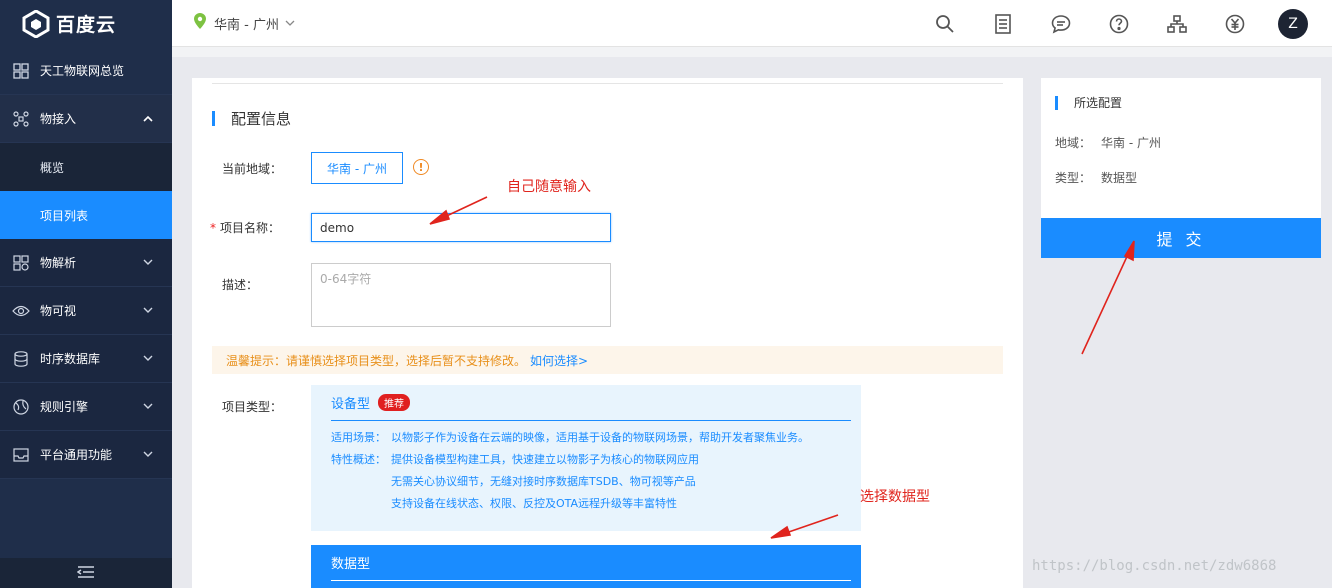 The width and height of the screenshot is (1332, 588). Describe the element at coordinates (1181, 238) in the screenshot. I see `submit-button: 提 交` at that location.